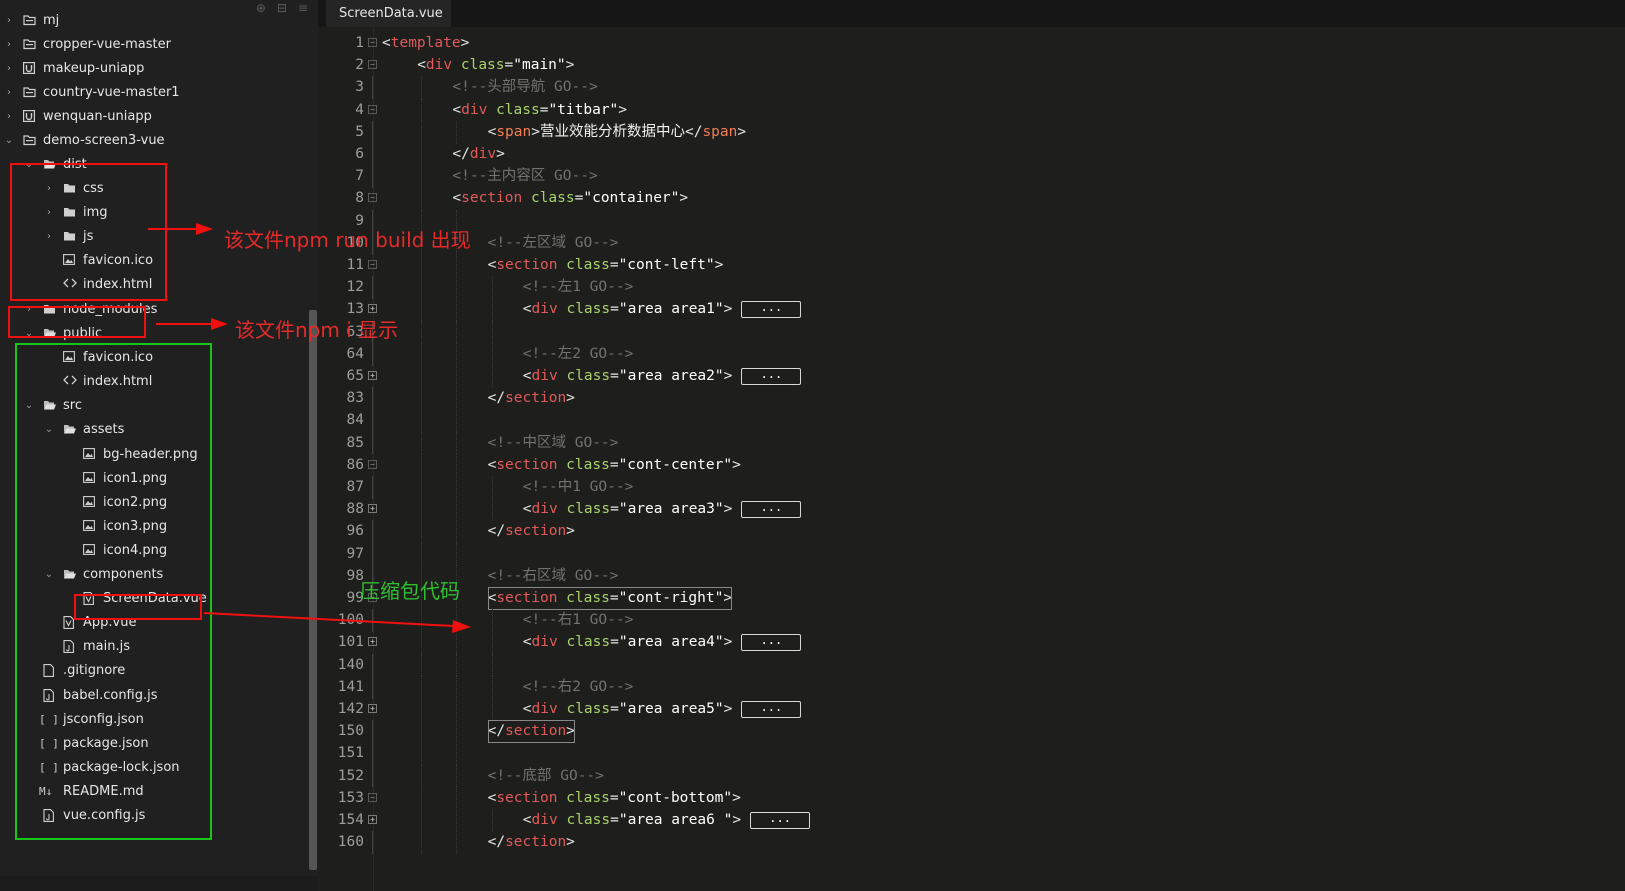  What do you see at coordinates (968, 776) in the screenshot?
I see `code-line: 152 <!--底部 GO-->` at bounding box center [968, 776].